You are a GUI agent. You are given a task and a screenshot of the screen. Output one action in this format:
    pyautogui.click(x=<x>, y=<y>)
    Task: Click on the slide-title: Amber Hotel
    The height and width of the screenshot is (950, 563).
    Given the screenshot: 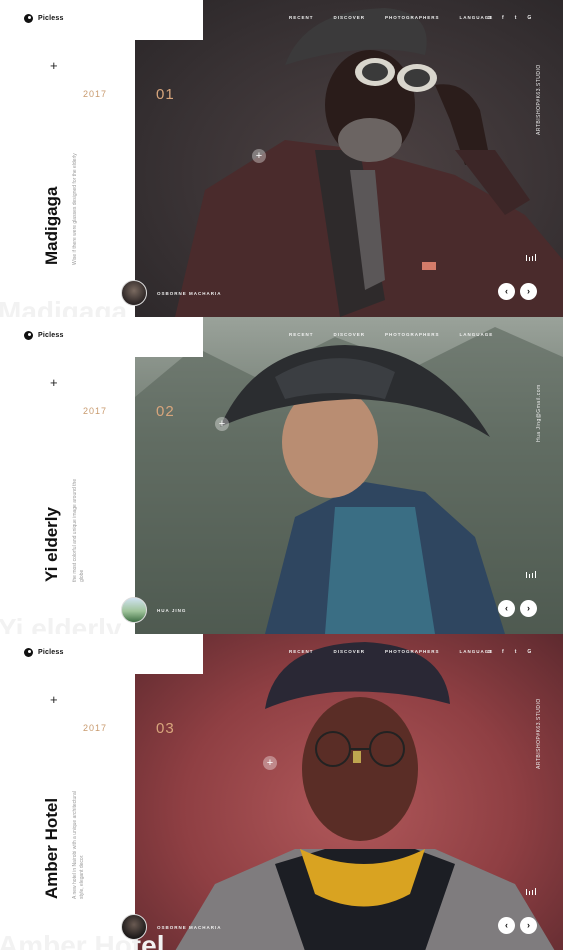 What is the action you would take?
    pyautogui.click(x=51, y=848)
    